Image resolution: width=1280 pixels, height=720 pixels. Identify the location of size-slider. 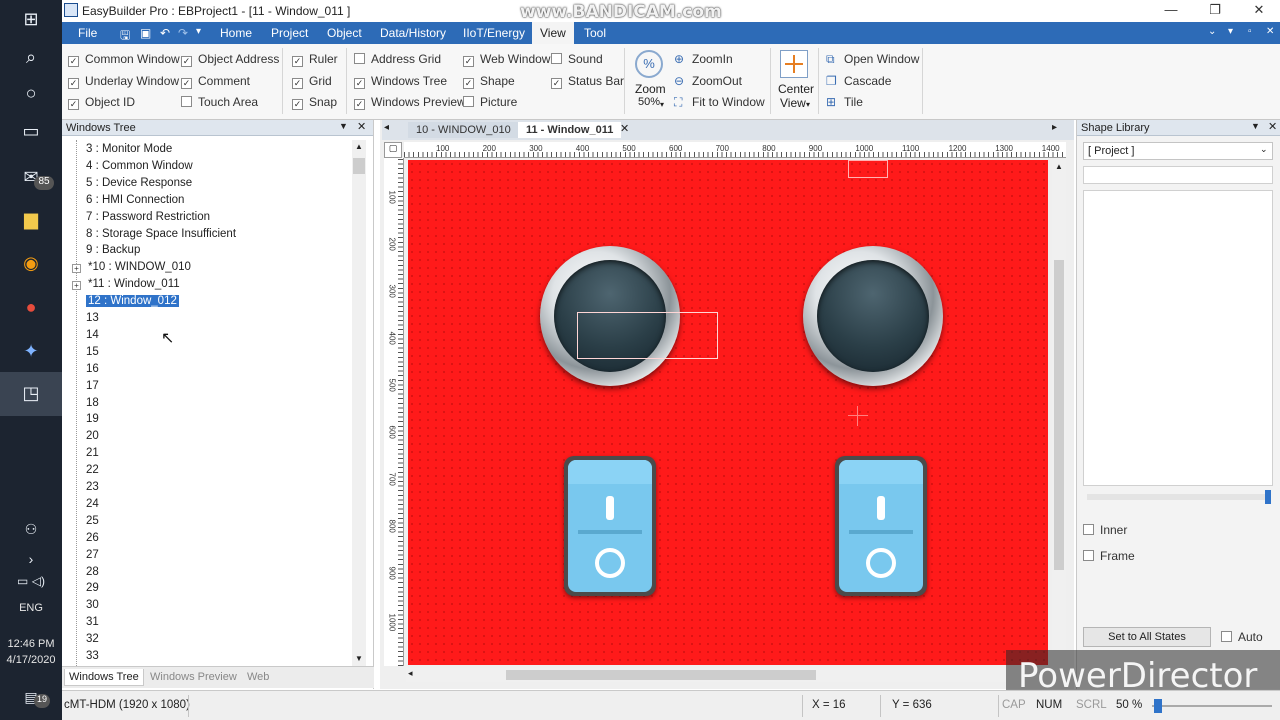
(1179, 497).